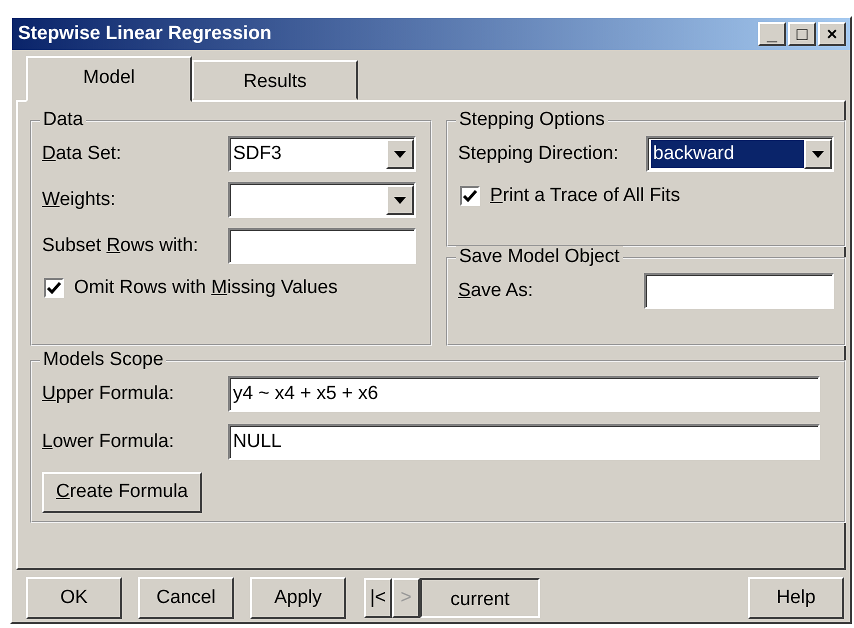  I want to click on field-label: Upper Formula:, so click(109, 394).